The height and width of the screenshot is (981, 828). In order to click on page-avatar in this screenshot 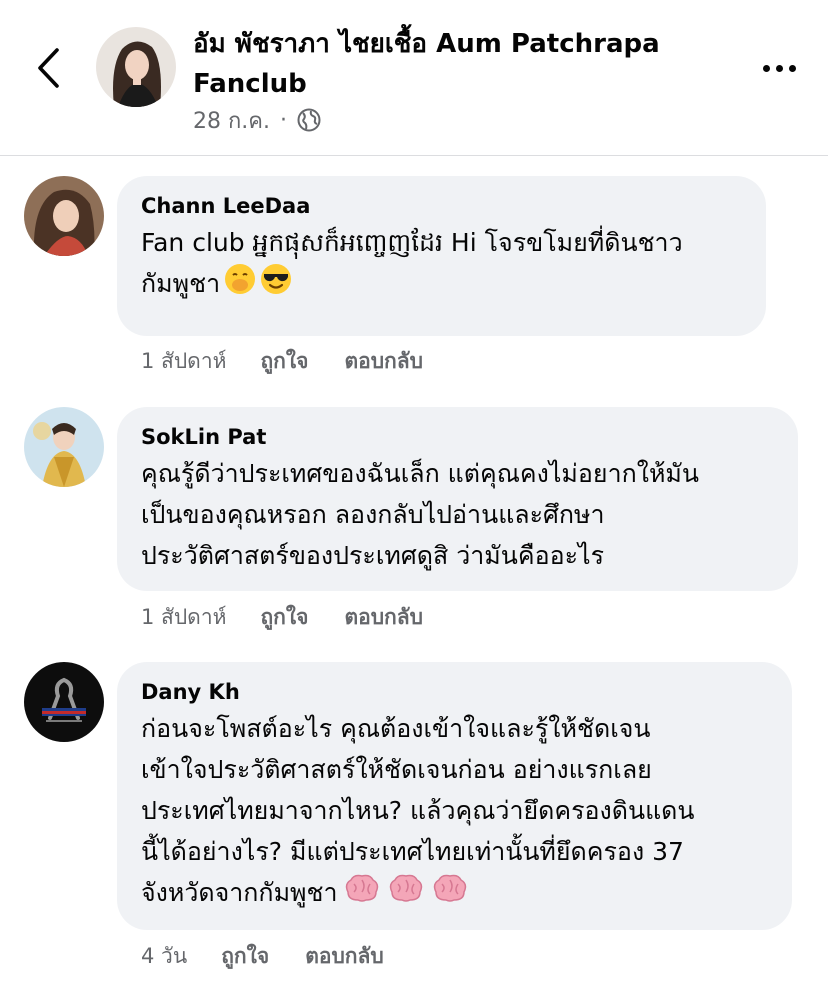, I will do `click(136, 67)`.